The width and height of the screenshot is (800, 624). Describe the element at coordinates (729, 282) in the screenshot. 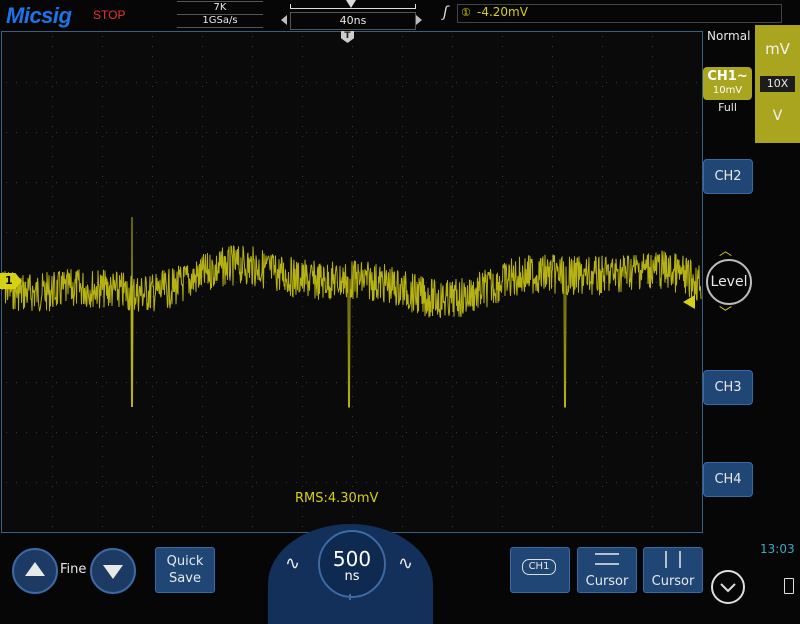

I see `level-knob: Level` at that location.